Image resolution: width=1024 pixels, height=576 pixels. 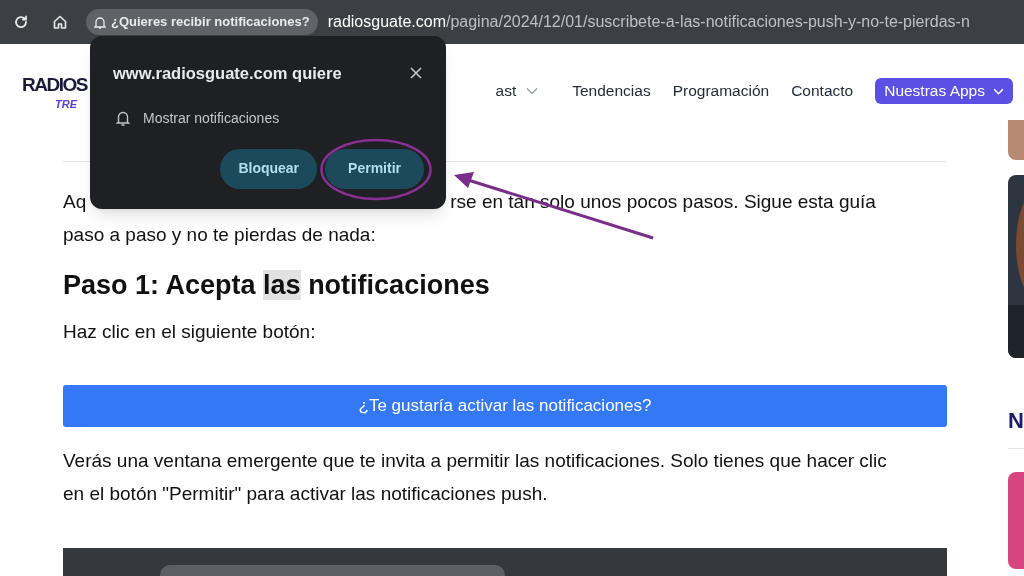 I want to click on logo-text: RADIOS, so click(x=54, y=85).